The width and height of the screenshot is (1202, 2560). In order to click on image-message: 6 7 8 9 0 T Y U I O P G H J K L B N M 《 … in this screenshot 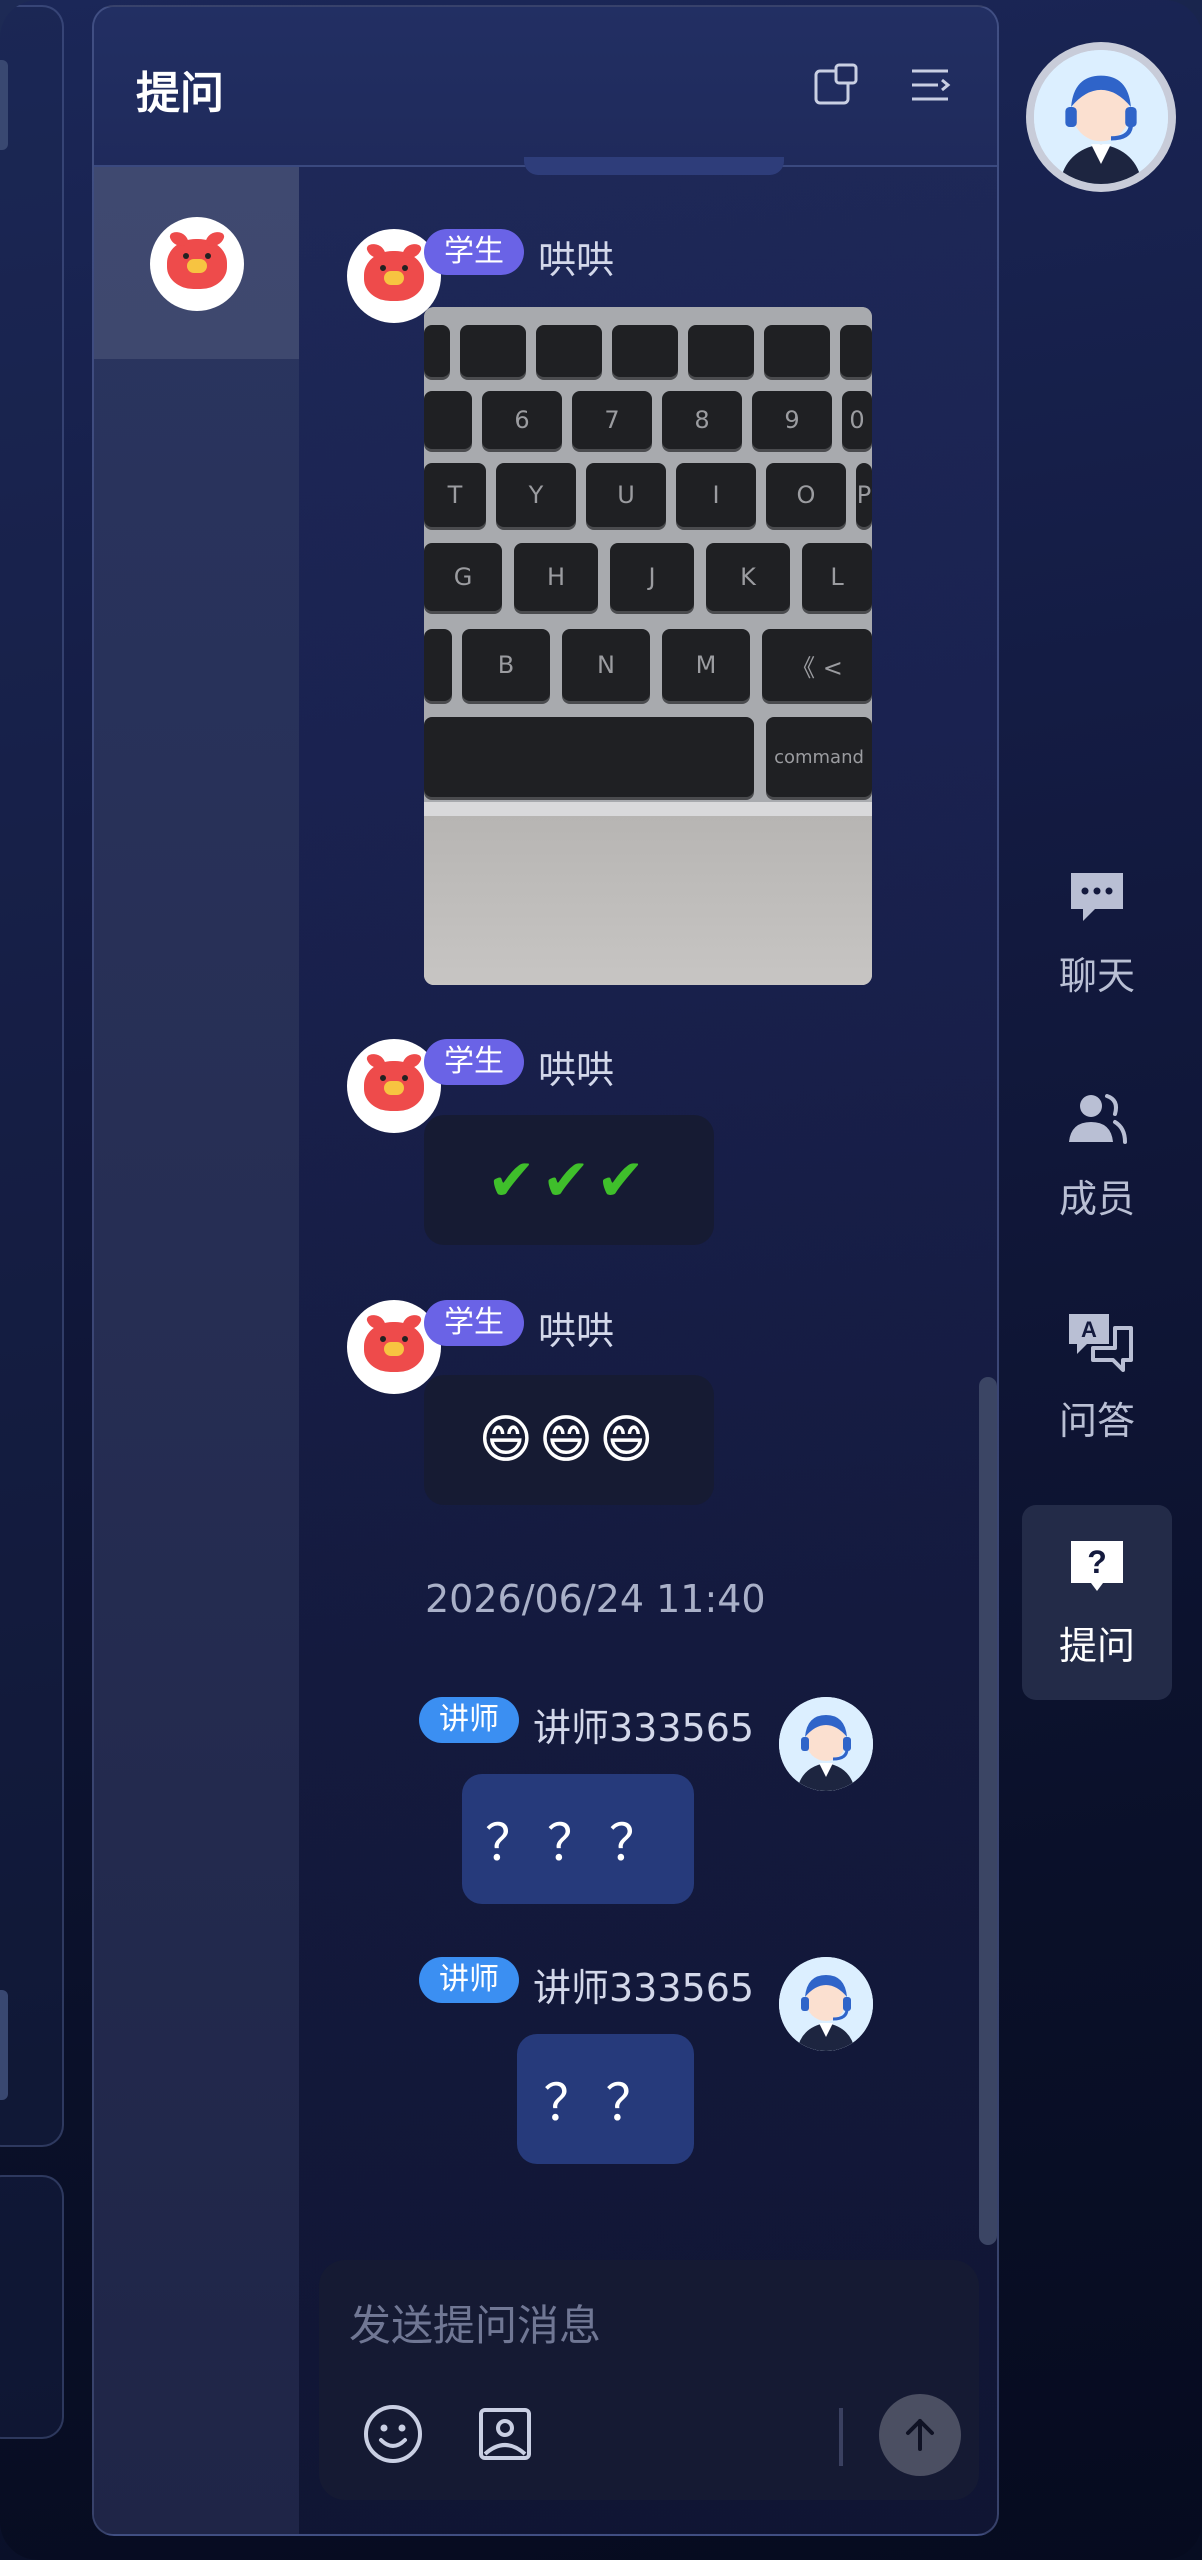, I will do `click(648, 646)`.